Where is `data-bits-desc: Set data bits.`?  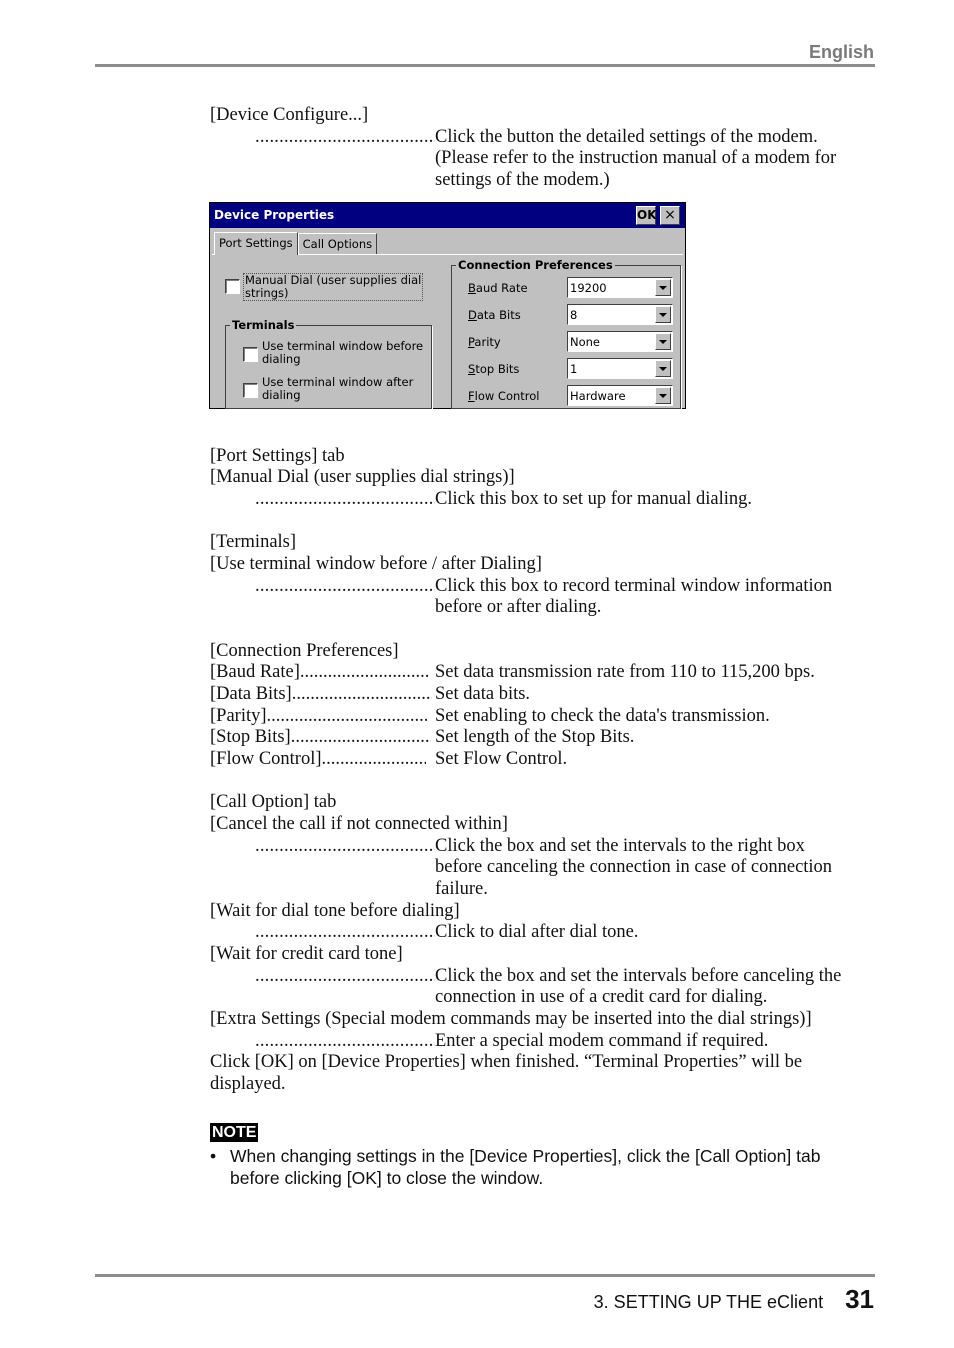 data-bits-desc: Set data bits. is located at coordinates (483, 694).